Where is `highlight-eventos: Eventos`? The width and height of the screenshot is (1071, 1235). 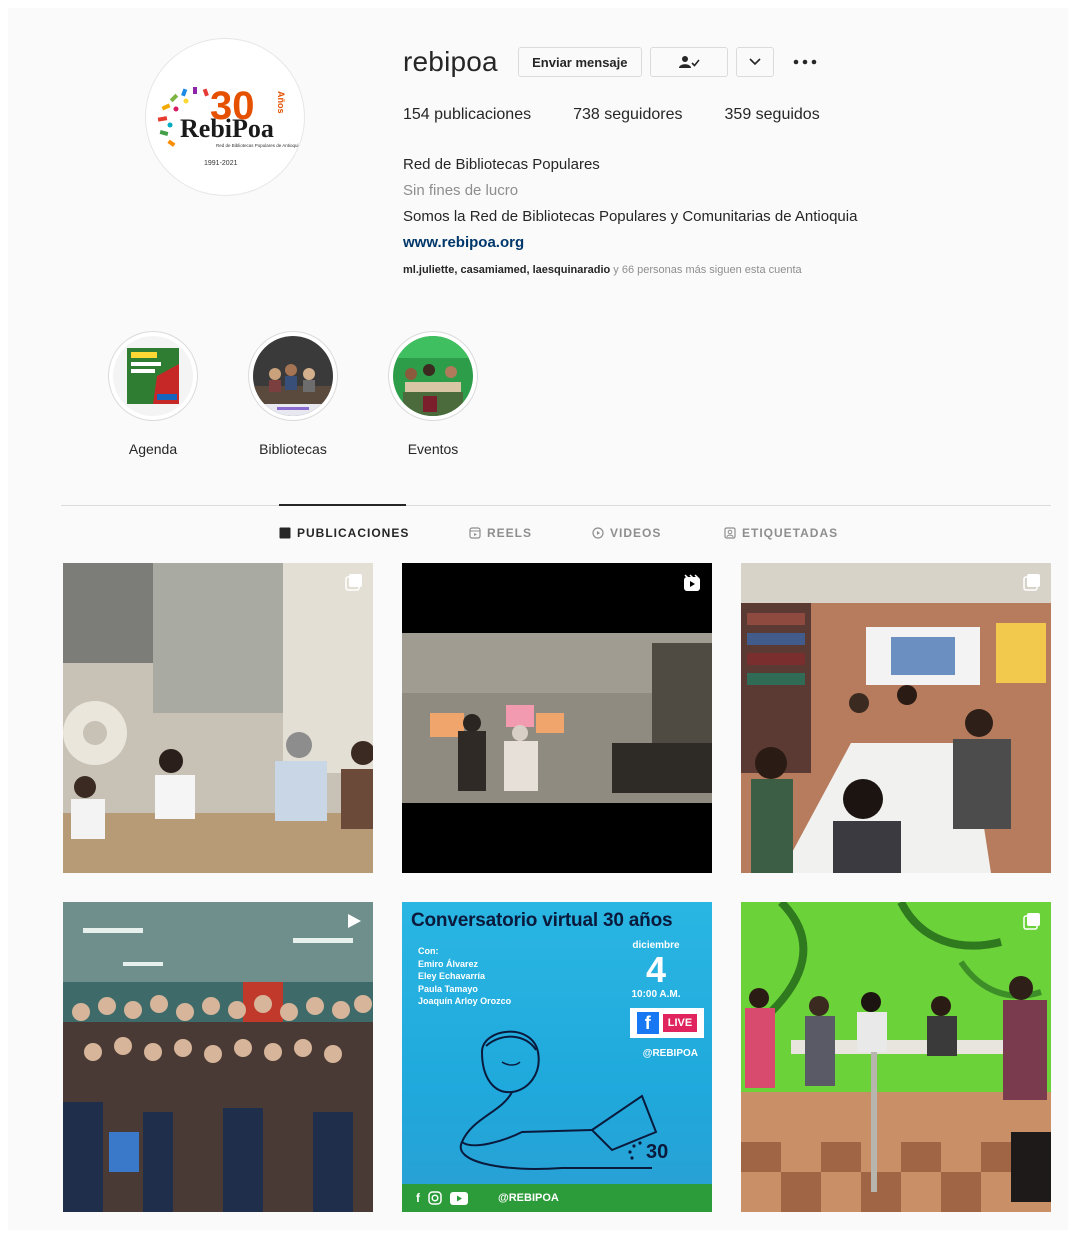 highlight-eventos: Eventos is located at coordinates (433, 394).